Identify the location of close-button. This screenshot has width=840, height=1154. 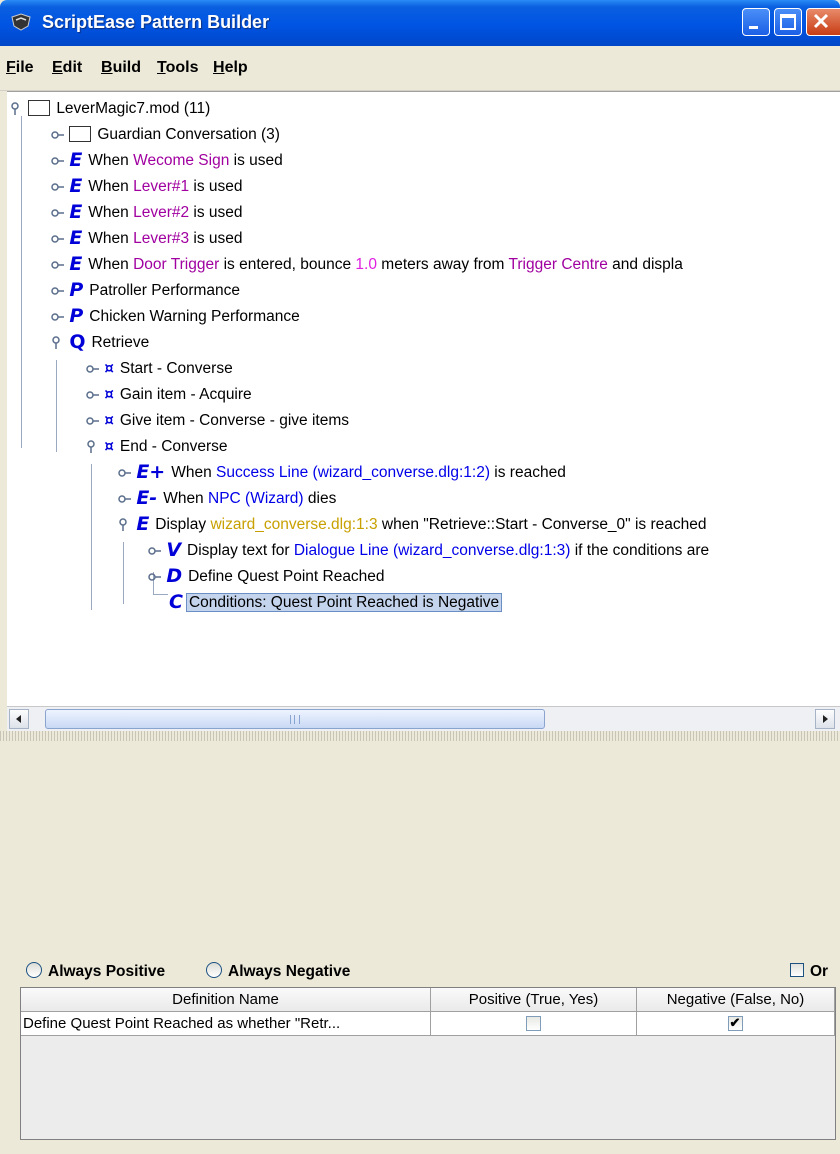
(823, 22).